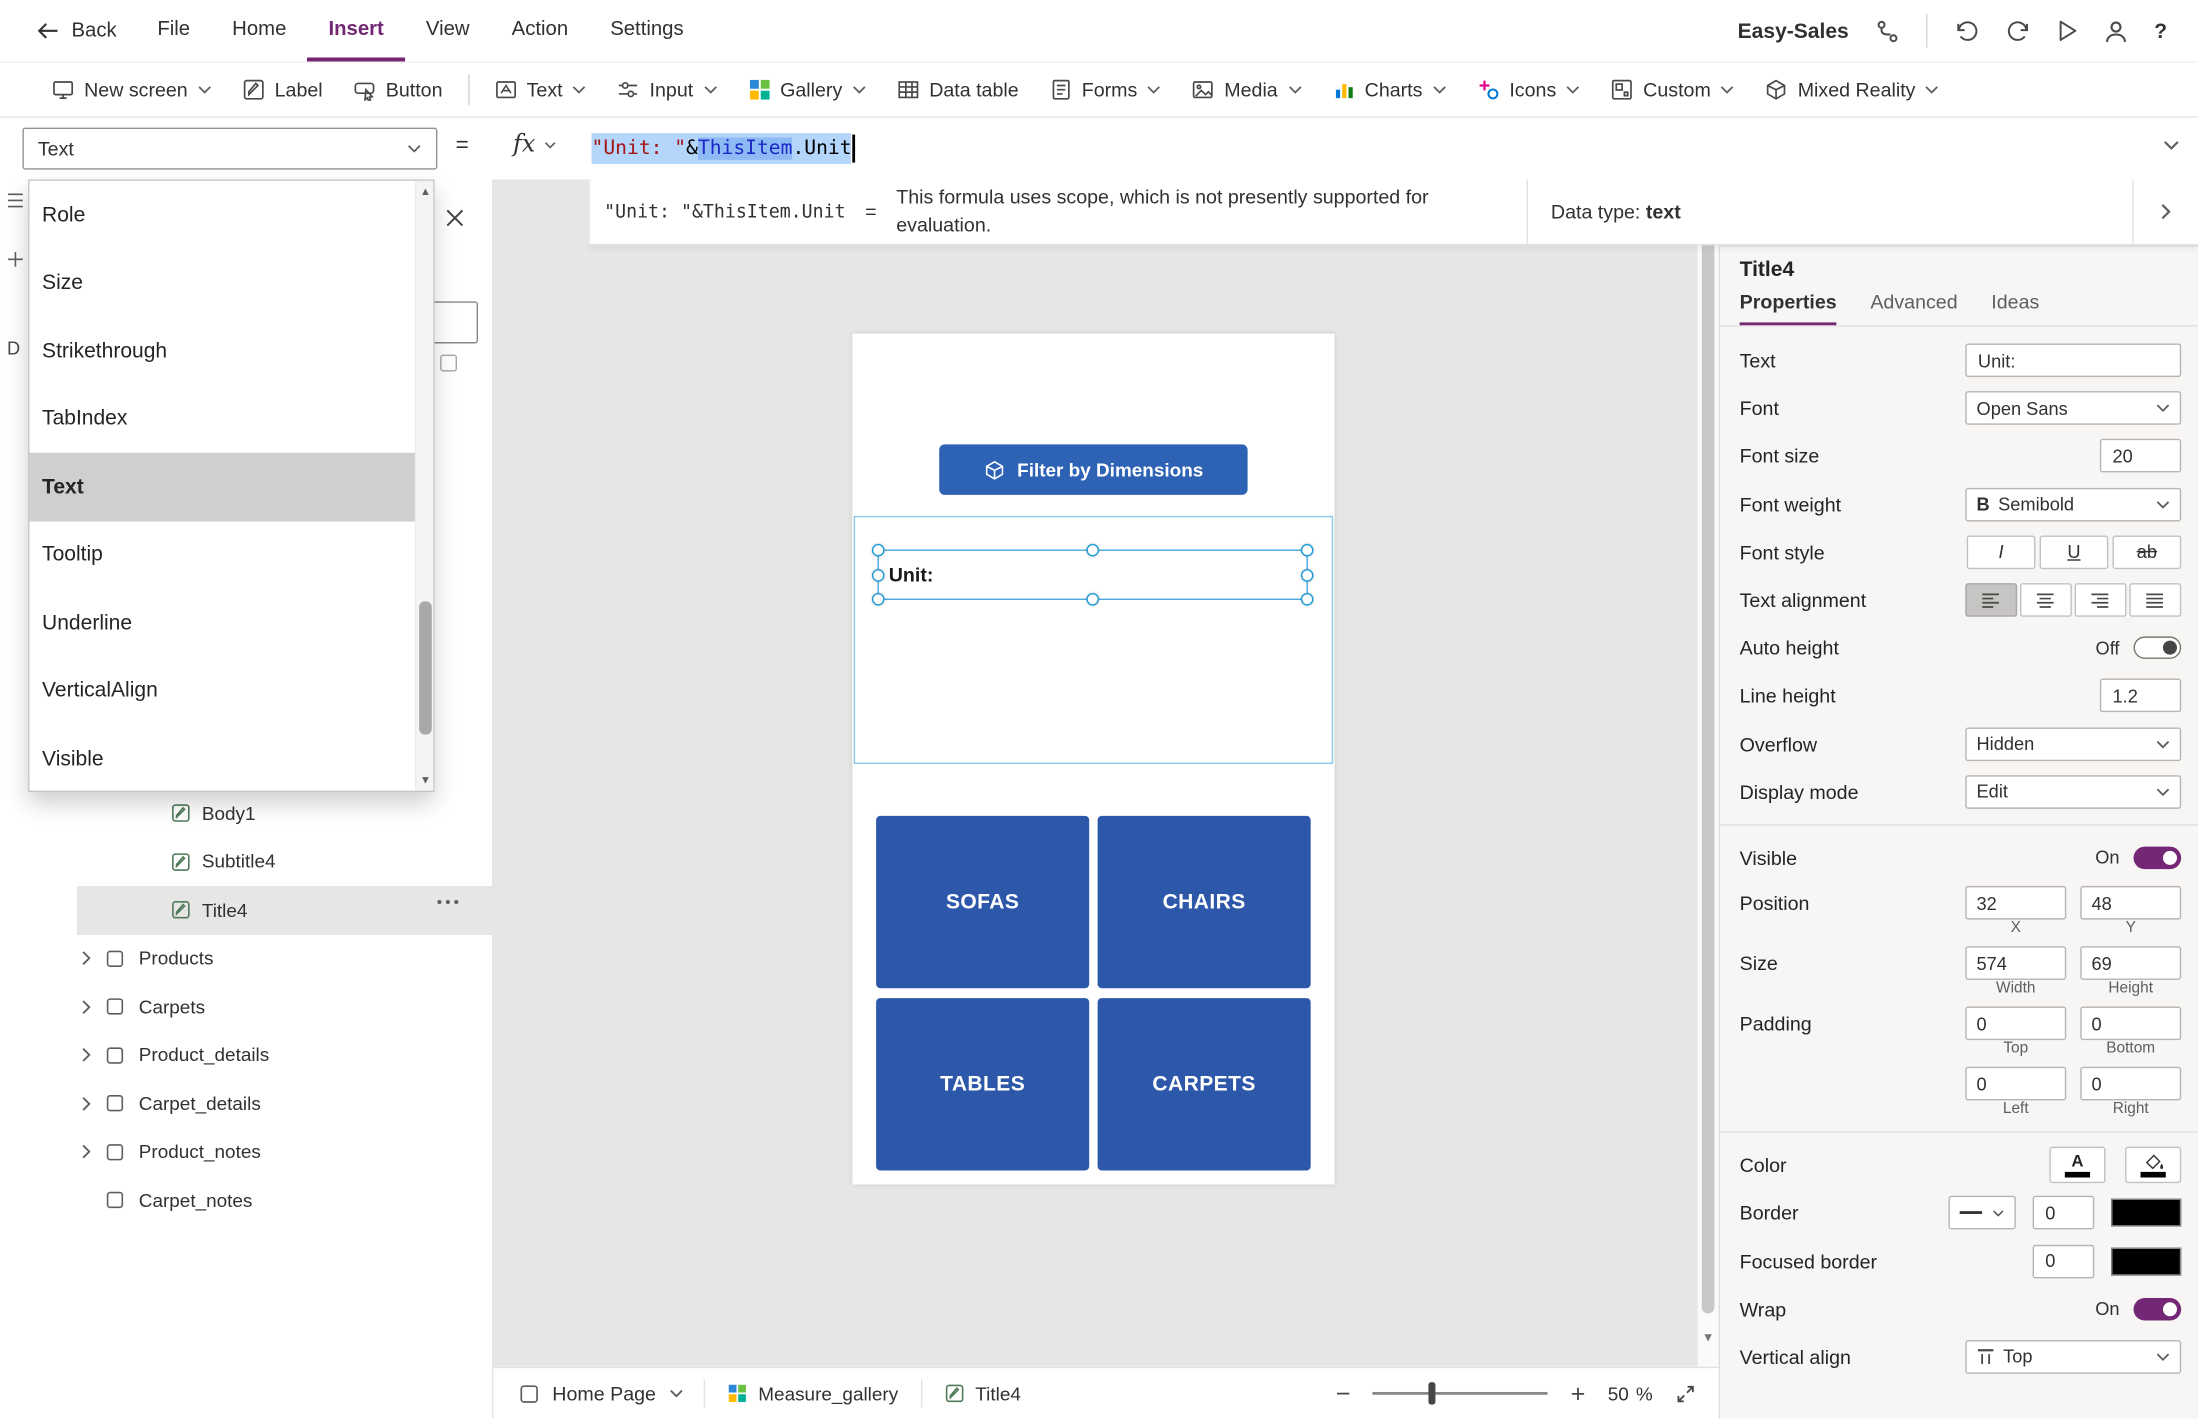 This screenshot has width=2198, height=1419. Describe the element at coordinates (425, 668) in the screenshot. I see `scrollbar-thumb` at that location.